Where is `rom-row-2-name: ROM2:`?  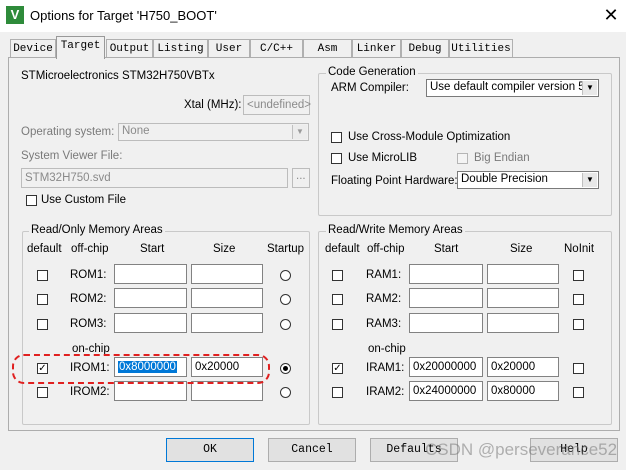
rom-row-2-name: ROM2: is located at coordinates (88, 299).